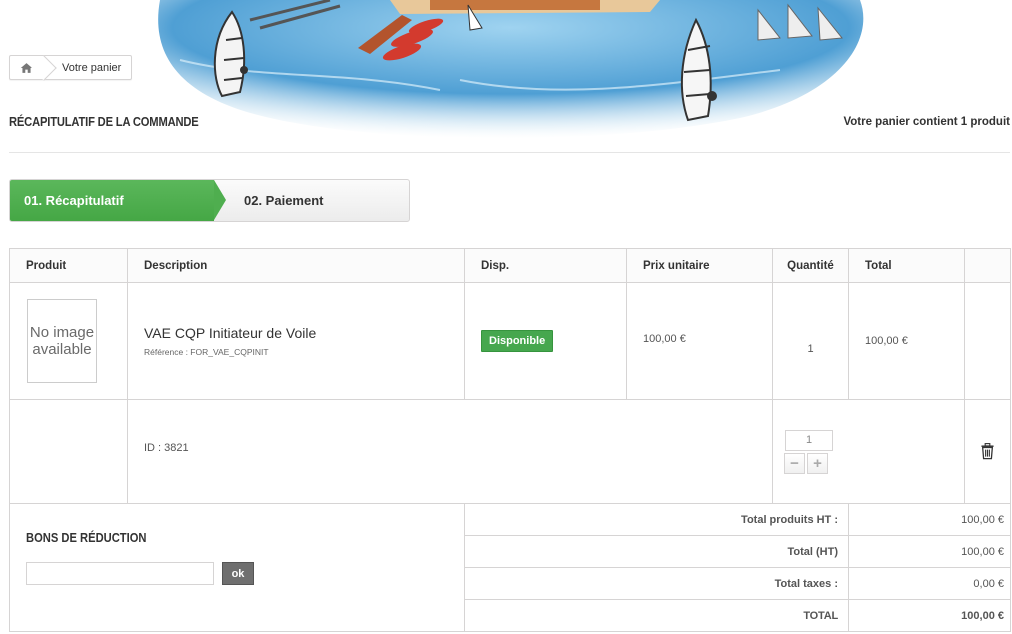  Describe the element at coordinates (86, 537) in the screenshot. I see `vouchers-title: BONS DE RÉDUCTION` at that location.